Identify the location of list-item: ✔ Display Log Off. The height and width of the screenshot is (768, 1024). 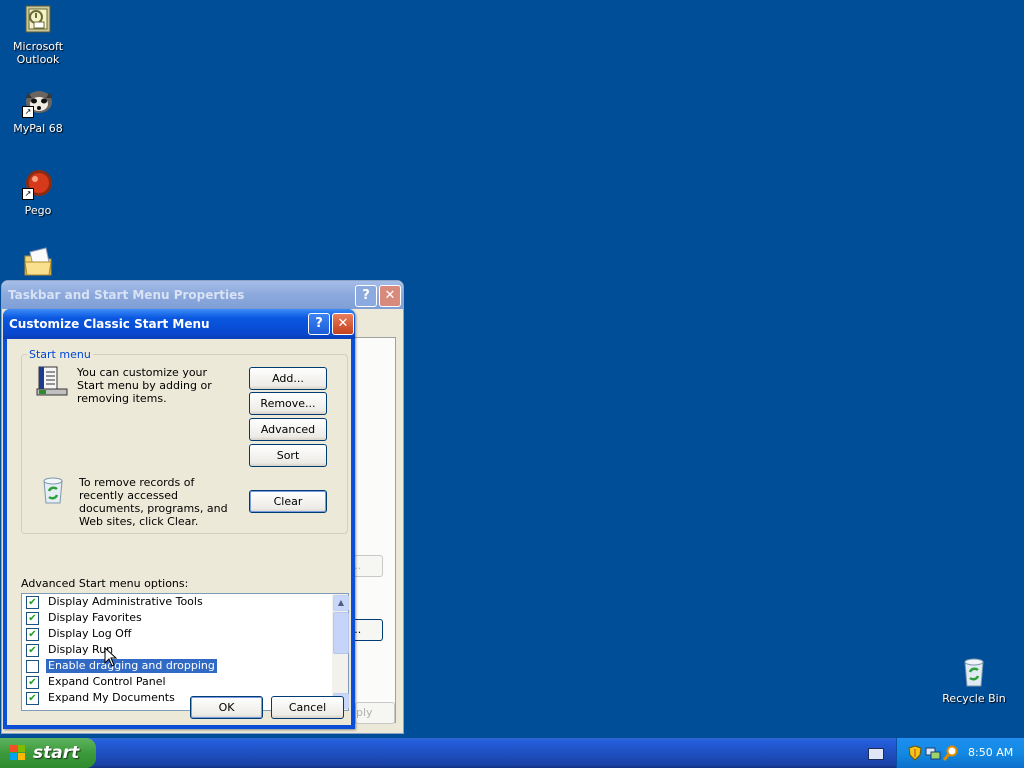
(176, 634).